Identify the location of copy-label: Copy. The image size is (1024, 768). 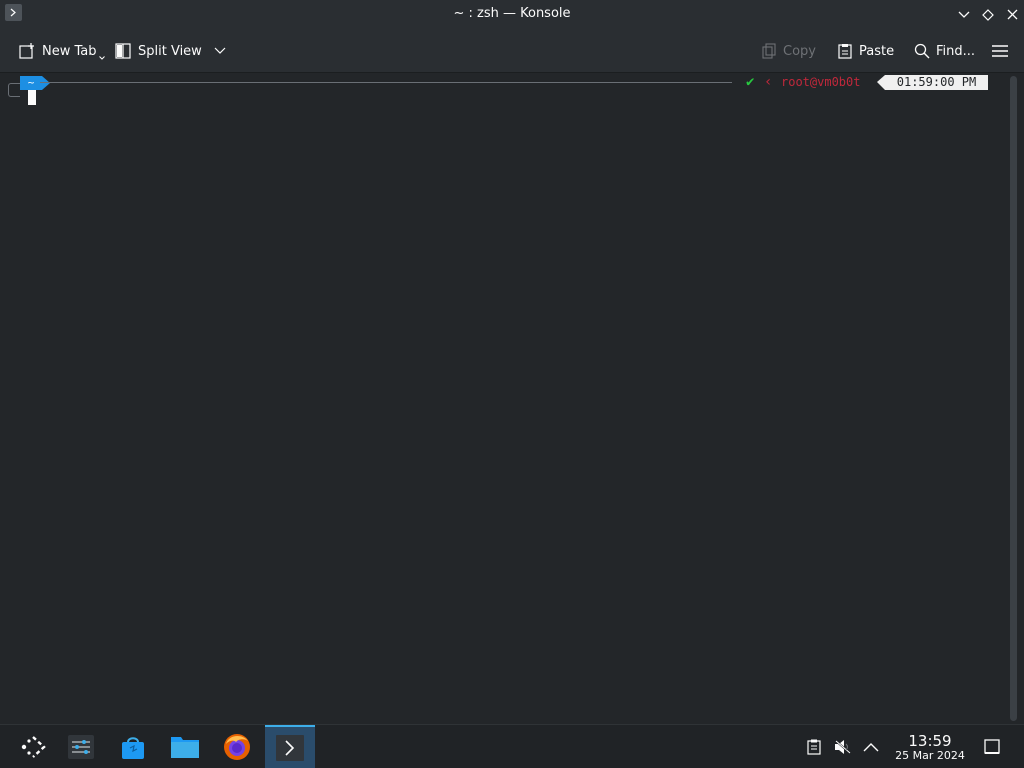
(799, 51).